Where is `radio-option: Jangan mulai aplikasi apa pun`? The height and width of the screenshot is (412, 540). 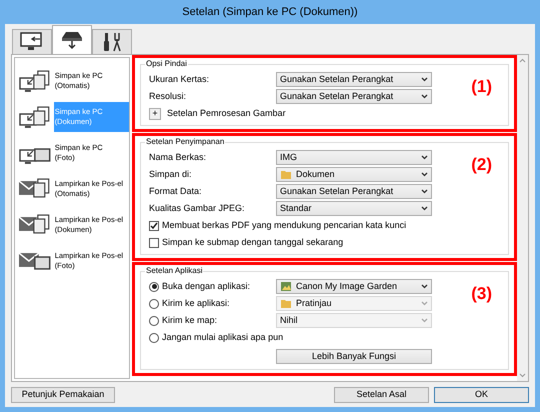
radio-option: Jangan mulai aplikasi apa pun is located at coordinates (216, 337).